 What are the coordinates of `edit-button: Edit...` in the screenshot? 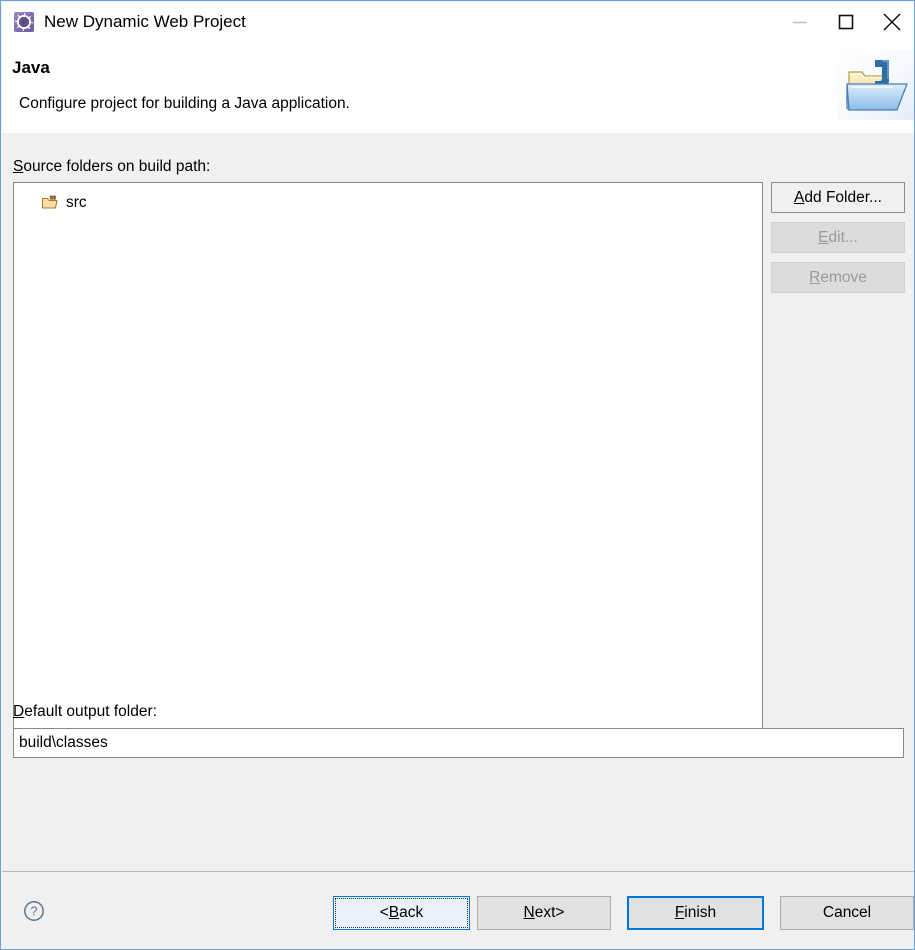 It's located at (838, 237).